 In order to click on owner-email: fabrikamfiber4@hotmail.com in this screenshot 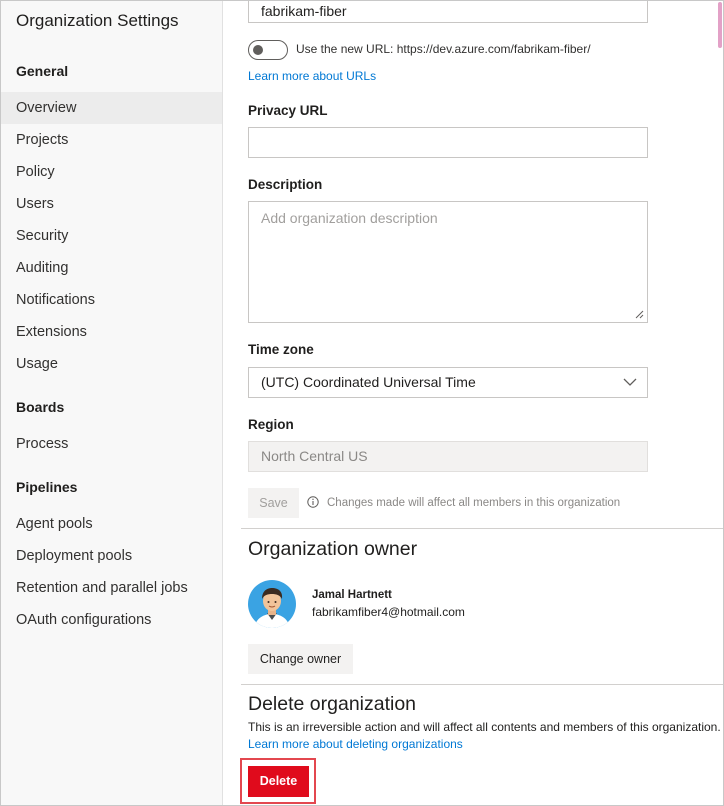, I will do `click(388, 612)`.